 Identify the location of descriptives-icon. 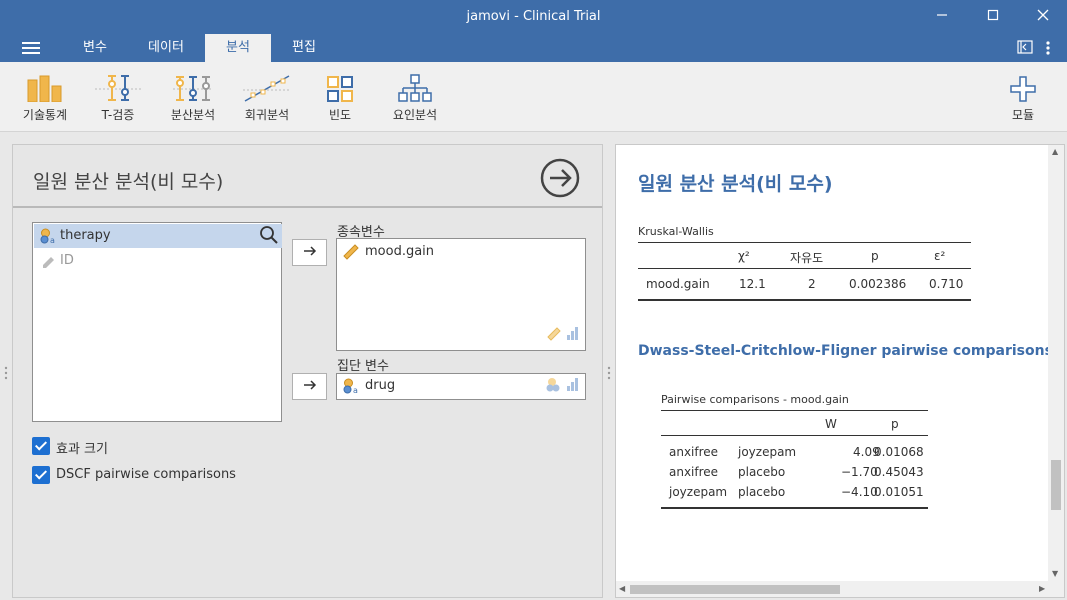
(44, 88).